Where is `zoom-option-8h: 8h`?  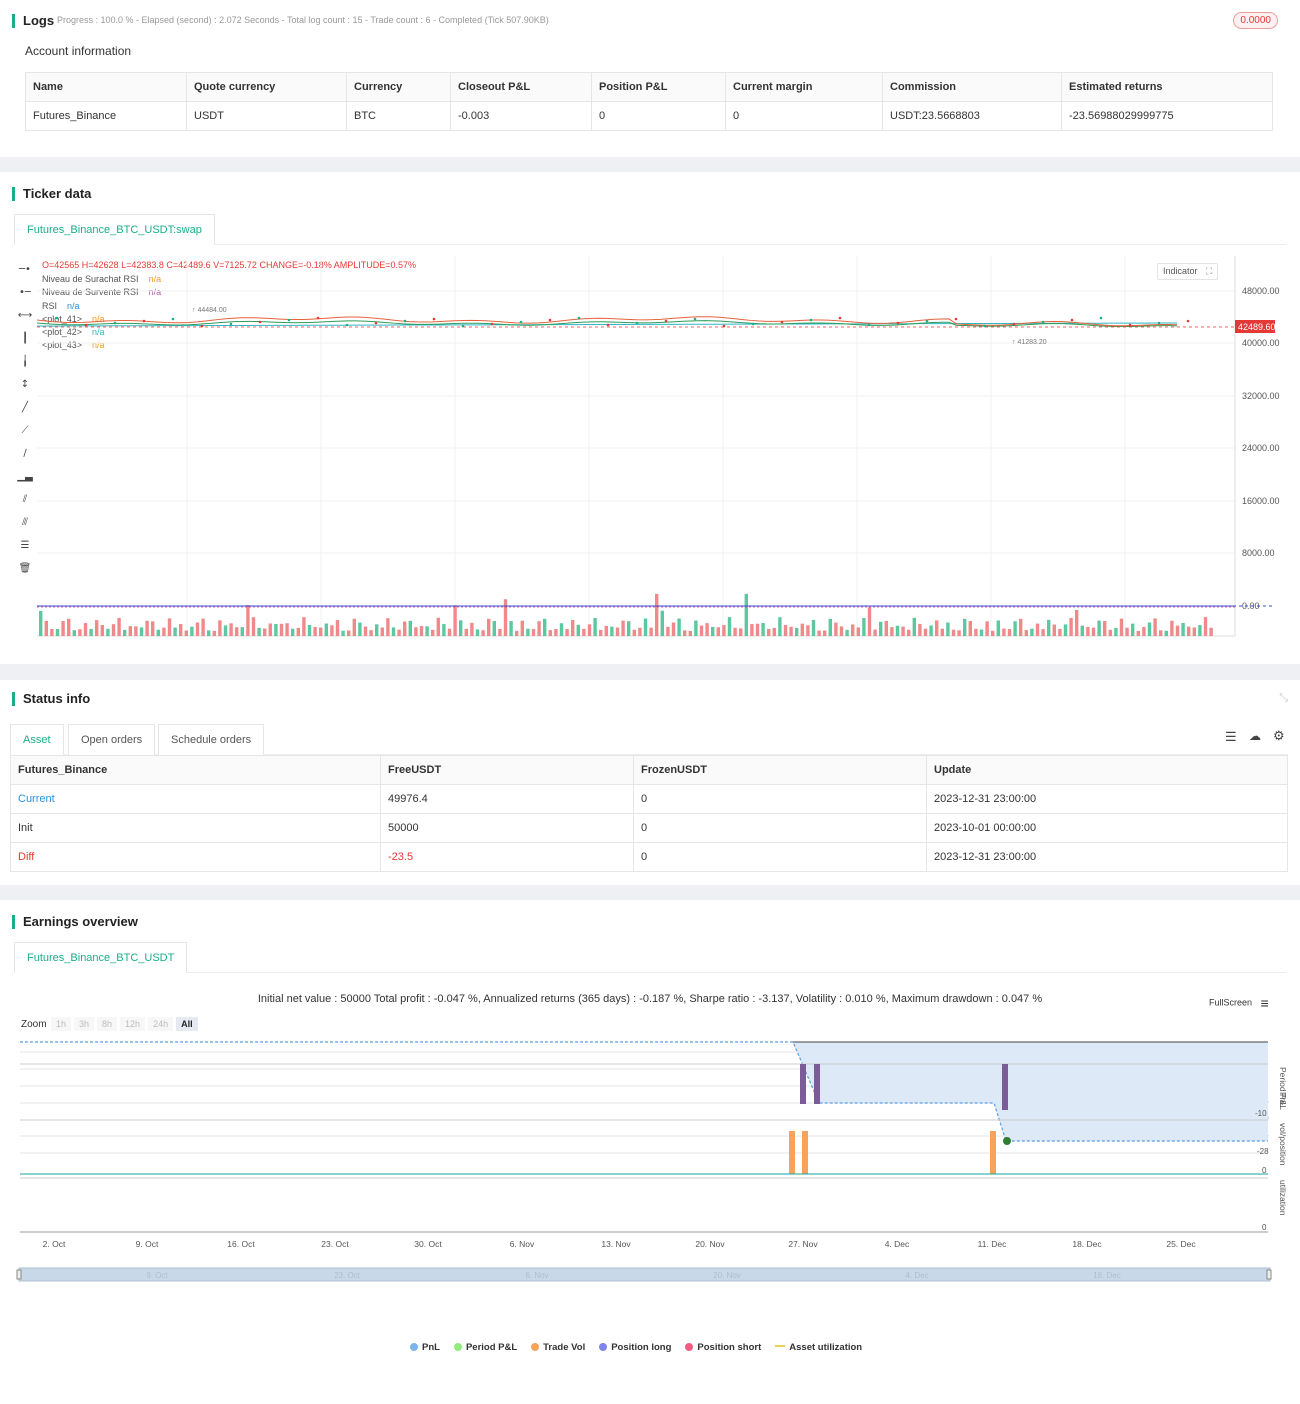
zoom-option-8h: 8h is located at coordinates (107, 1024).